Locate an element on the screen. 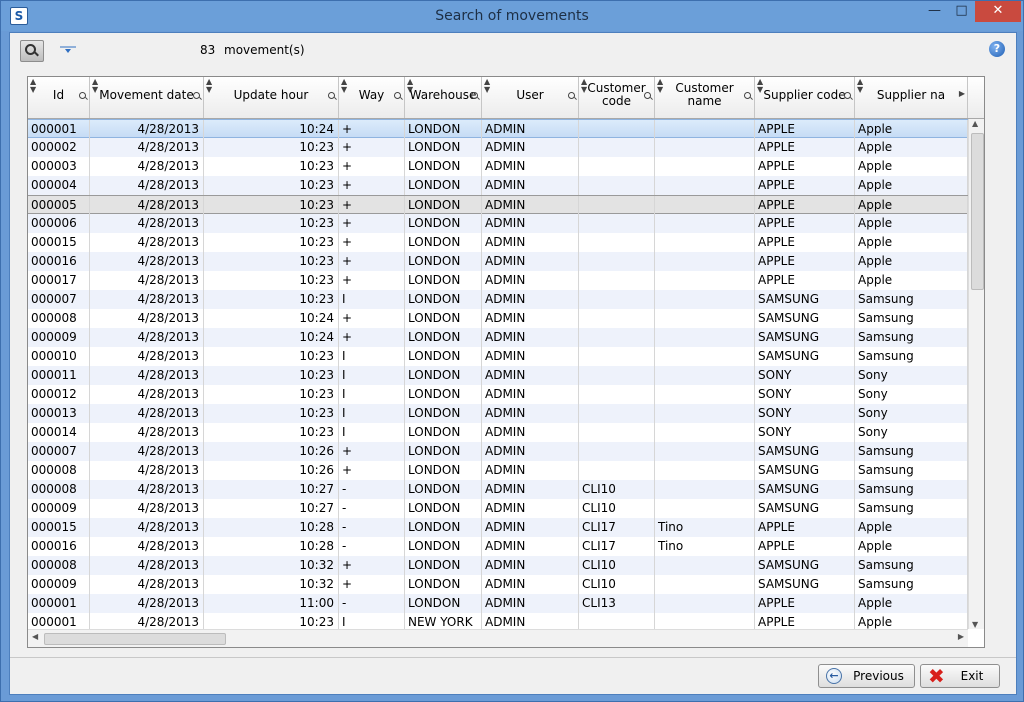  column-header-warehouse: ▲ ▼ Warehouse is located at coordinates (443, 97).